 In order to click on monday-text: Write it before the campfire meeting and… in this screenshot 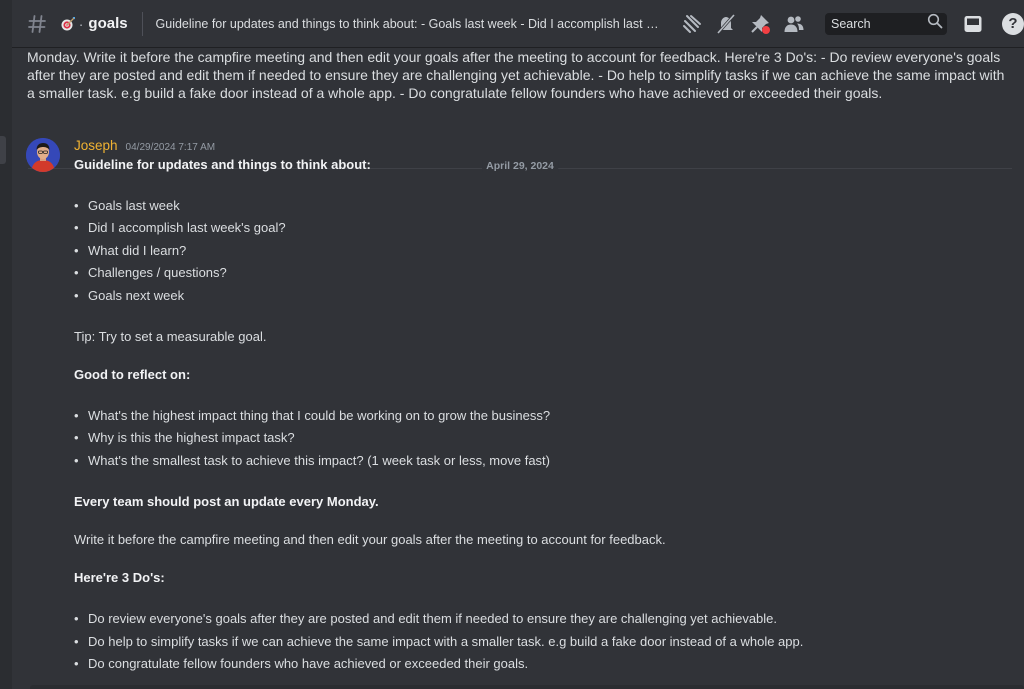, I will do `click(370, 539)`.